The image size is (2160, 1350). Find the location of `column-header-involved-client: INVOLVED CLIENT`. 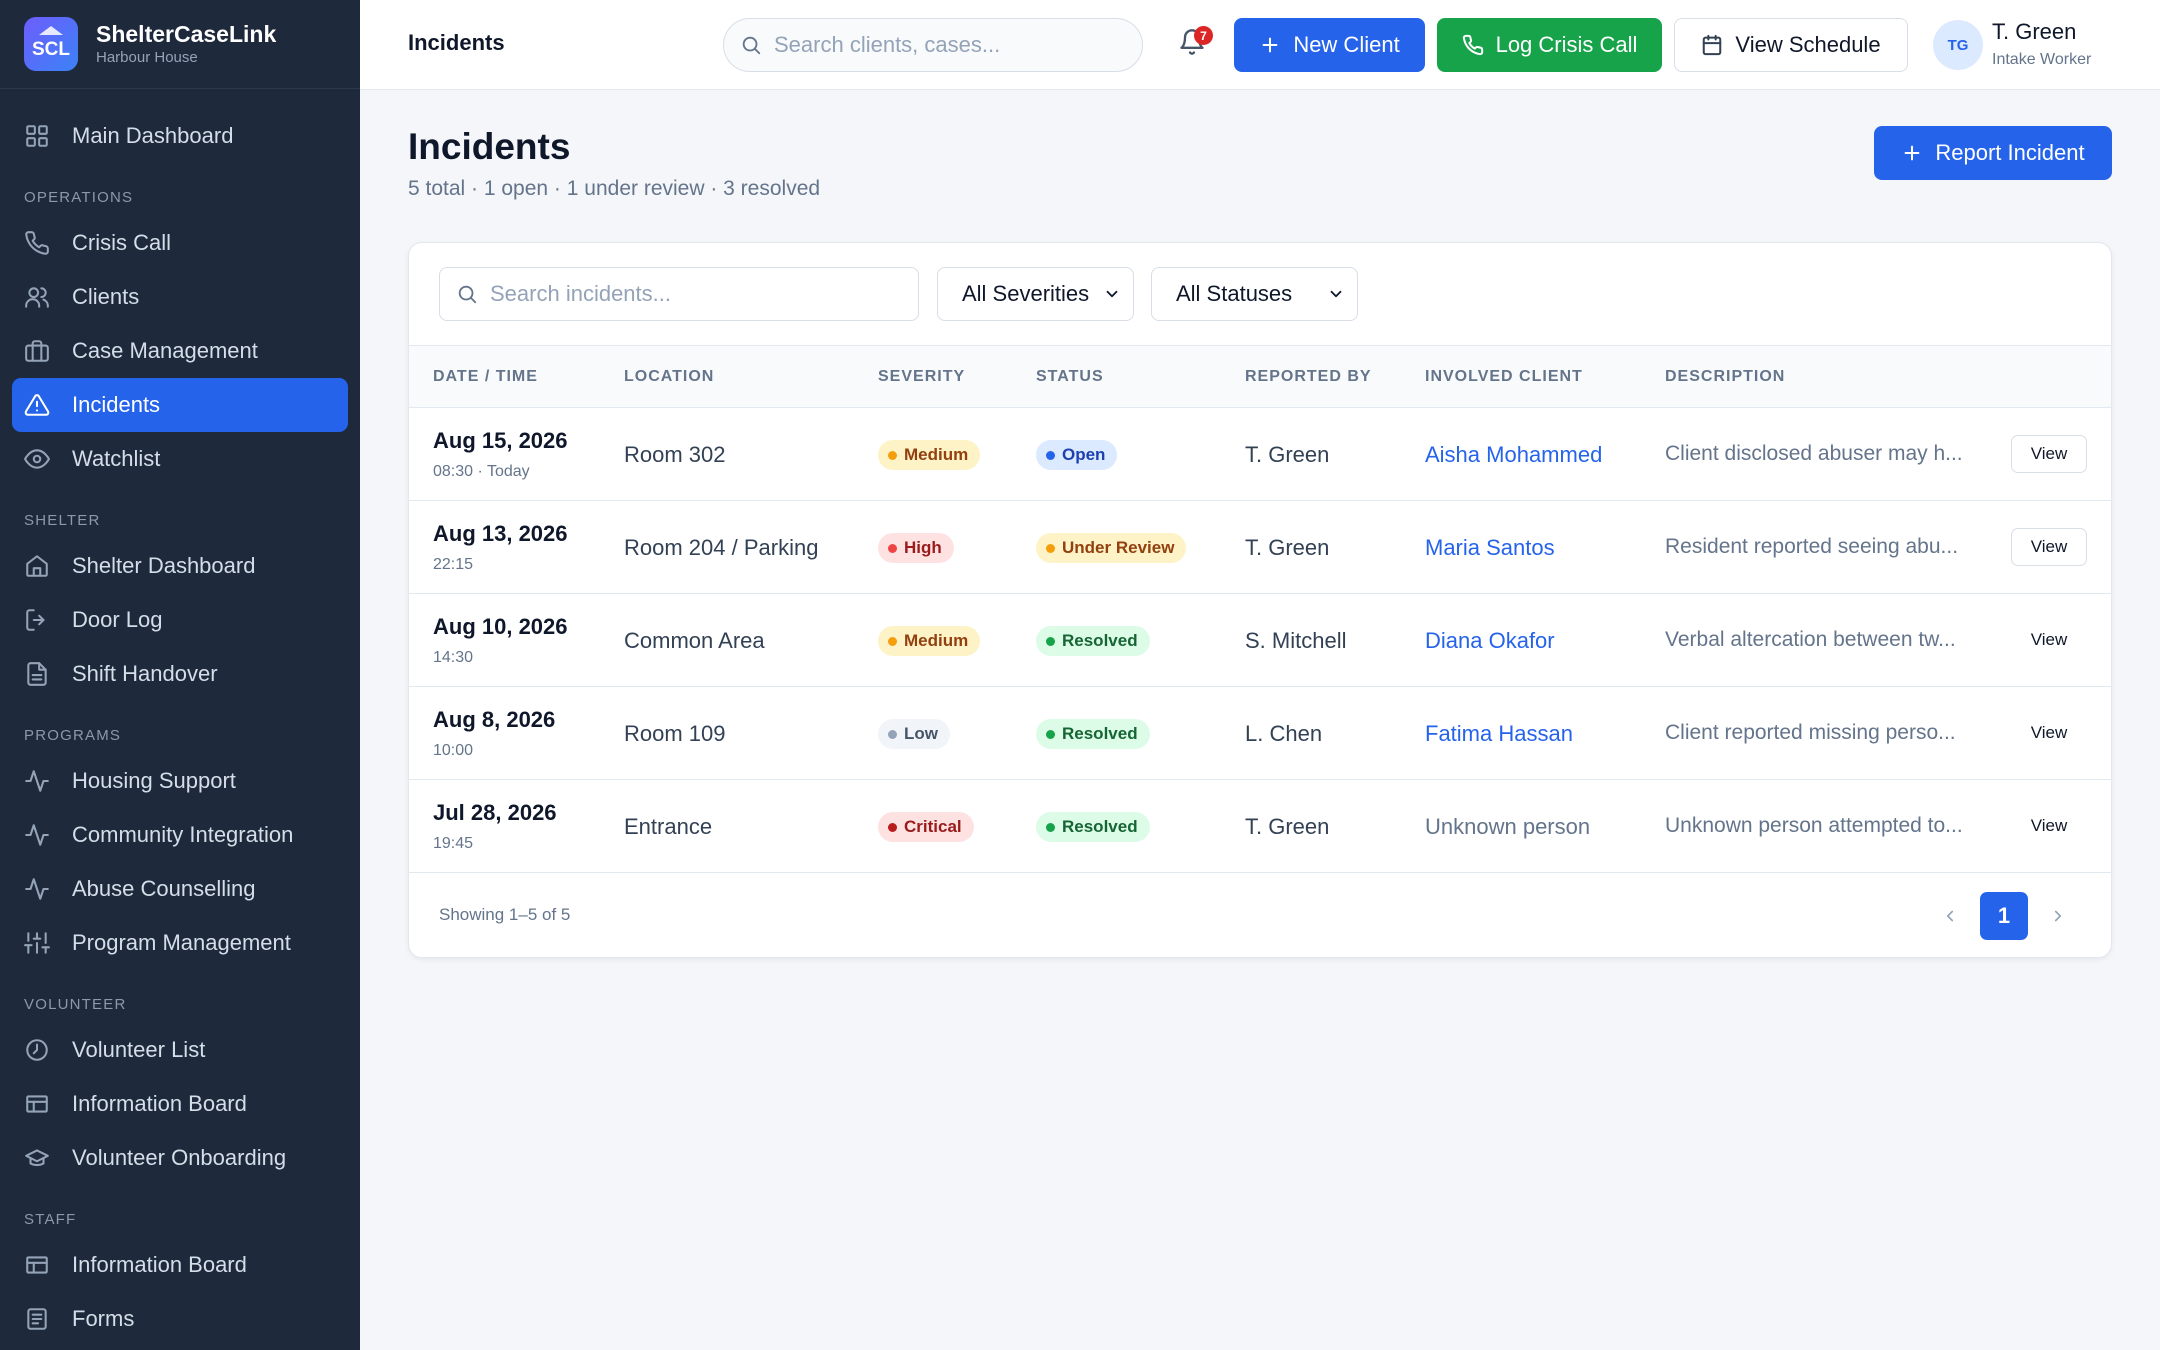

column-header-involved-client: INVOLVED CLIENT is located at coordinates (1504, 377).